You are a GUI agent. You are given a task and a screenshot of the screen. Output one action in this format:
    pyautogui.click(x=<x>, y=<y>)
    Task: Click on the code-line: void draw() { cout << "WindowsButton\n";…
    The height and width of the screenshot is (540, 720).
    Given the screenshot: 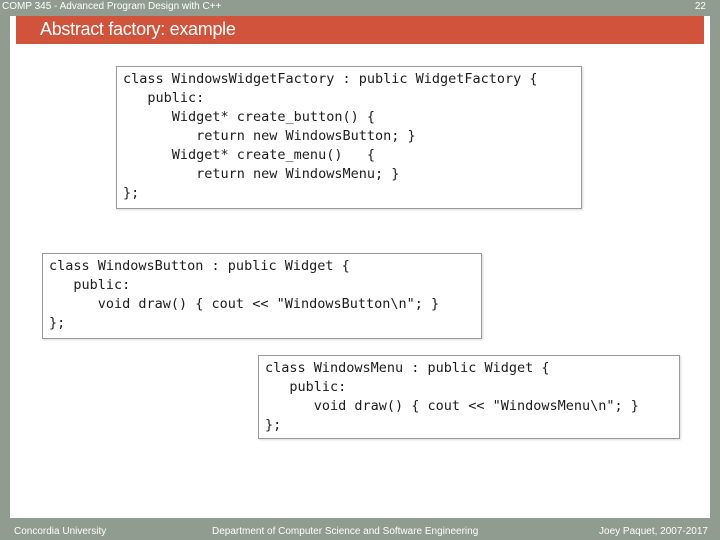 What is the action you would take?
    pyautogui.click(x=244, y=304)
    